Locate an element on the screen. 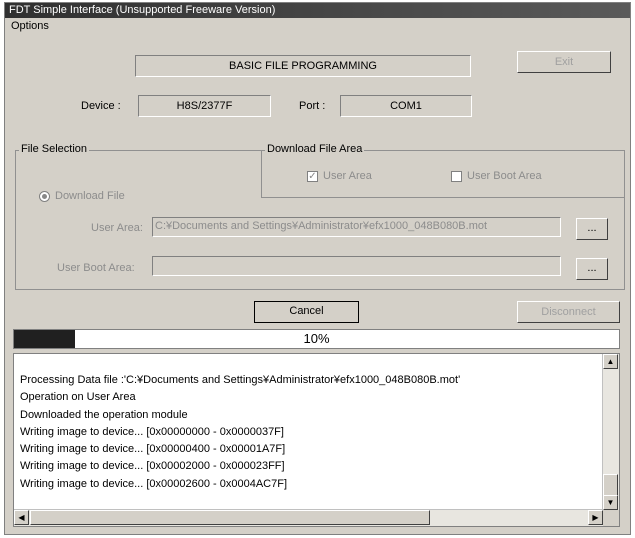  download-file-area-legend: Download File Area is located at coordinates (315, 149).